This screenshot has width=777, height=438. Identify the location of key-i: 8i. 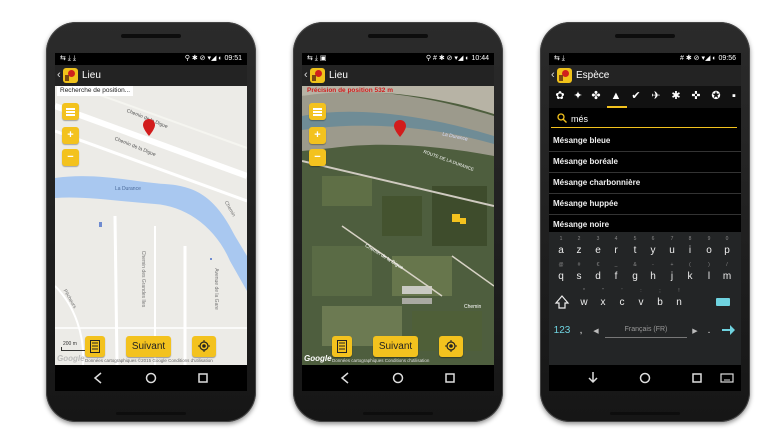
(690, 249).